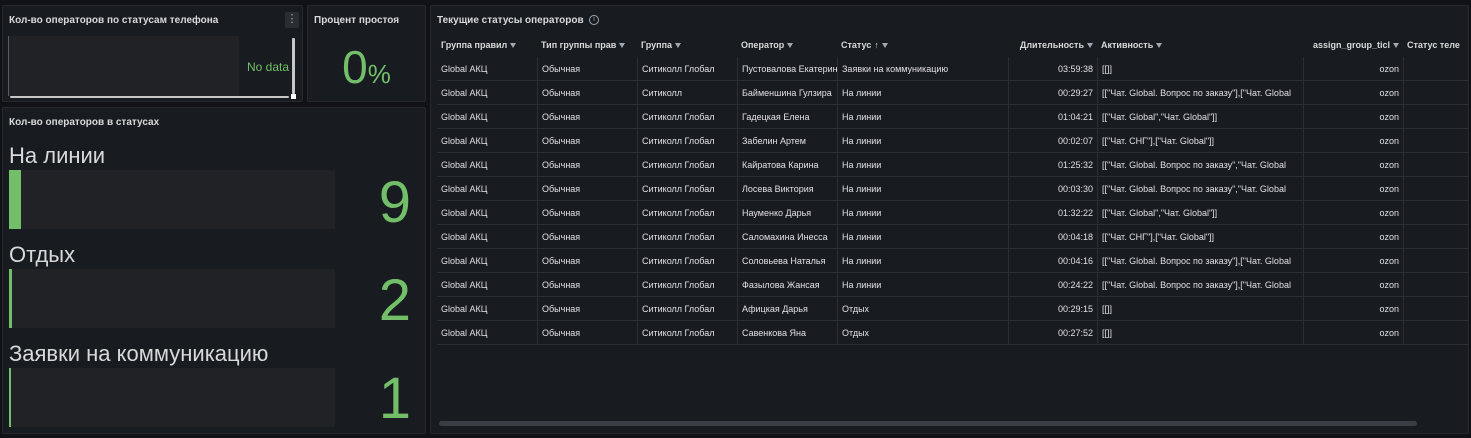 The width and height of the screenshot is (1471, 438). What do you see at coordinates (687, 45) in the screenshot?
I see `column-header: Группа` at bounding box center [687, 45].